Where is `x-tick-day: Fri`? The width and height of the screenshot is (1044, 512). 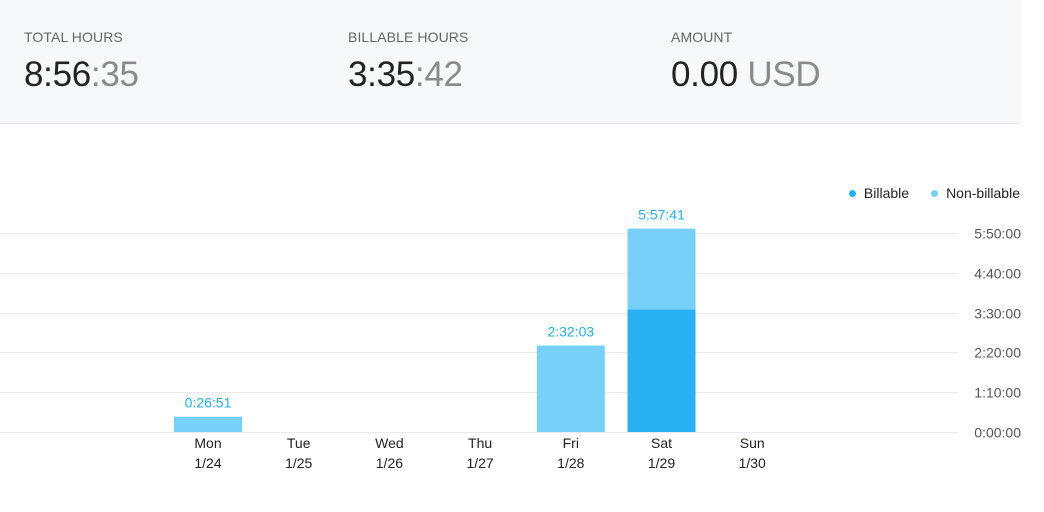 x-tick-day: Fri is located at coordinates (571, 443).